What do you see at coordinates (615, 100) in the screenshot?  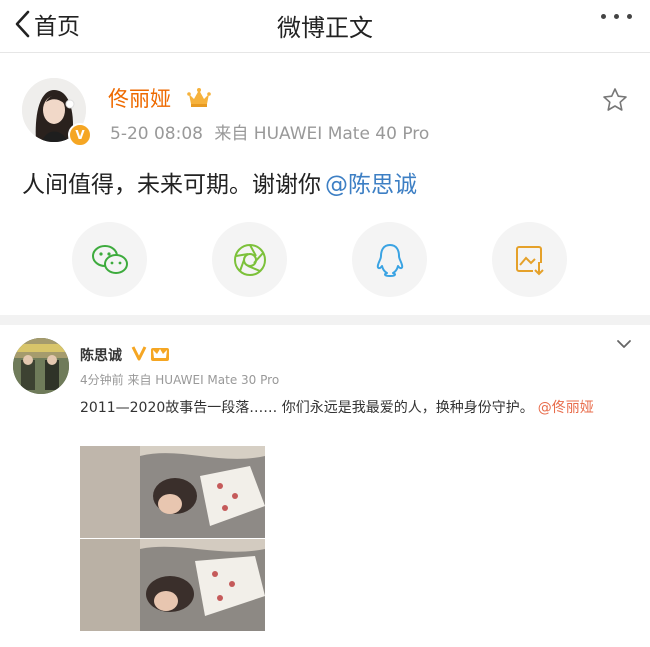 I see `star-icon` at bounding box center [615, 100].